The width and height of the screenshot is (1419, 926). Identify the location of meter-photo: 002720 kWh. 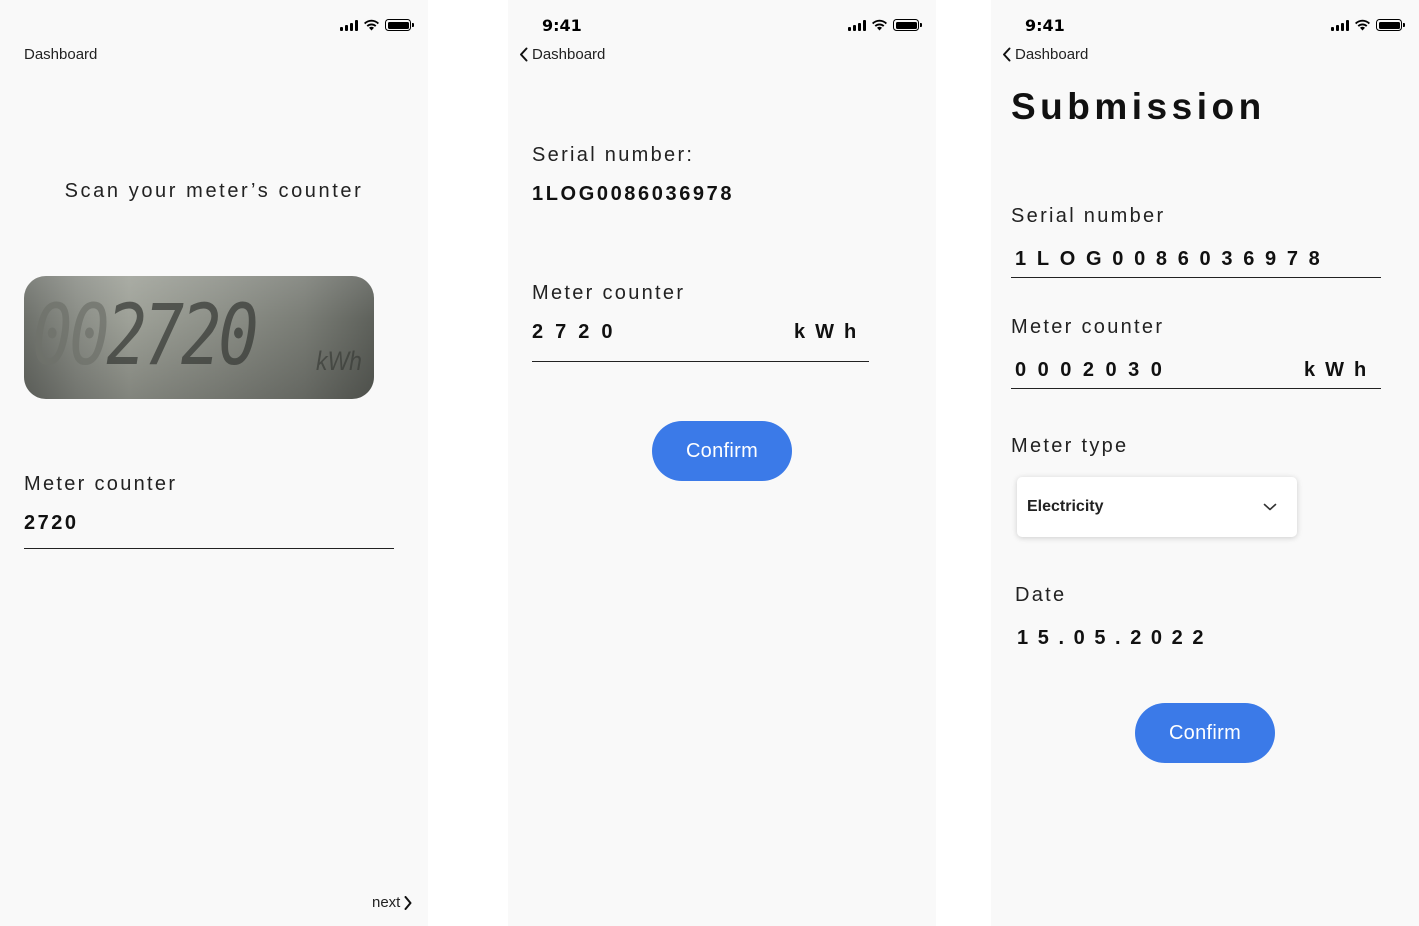
(199, 337).